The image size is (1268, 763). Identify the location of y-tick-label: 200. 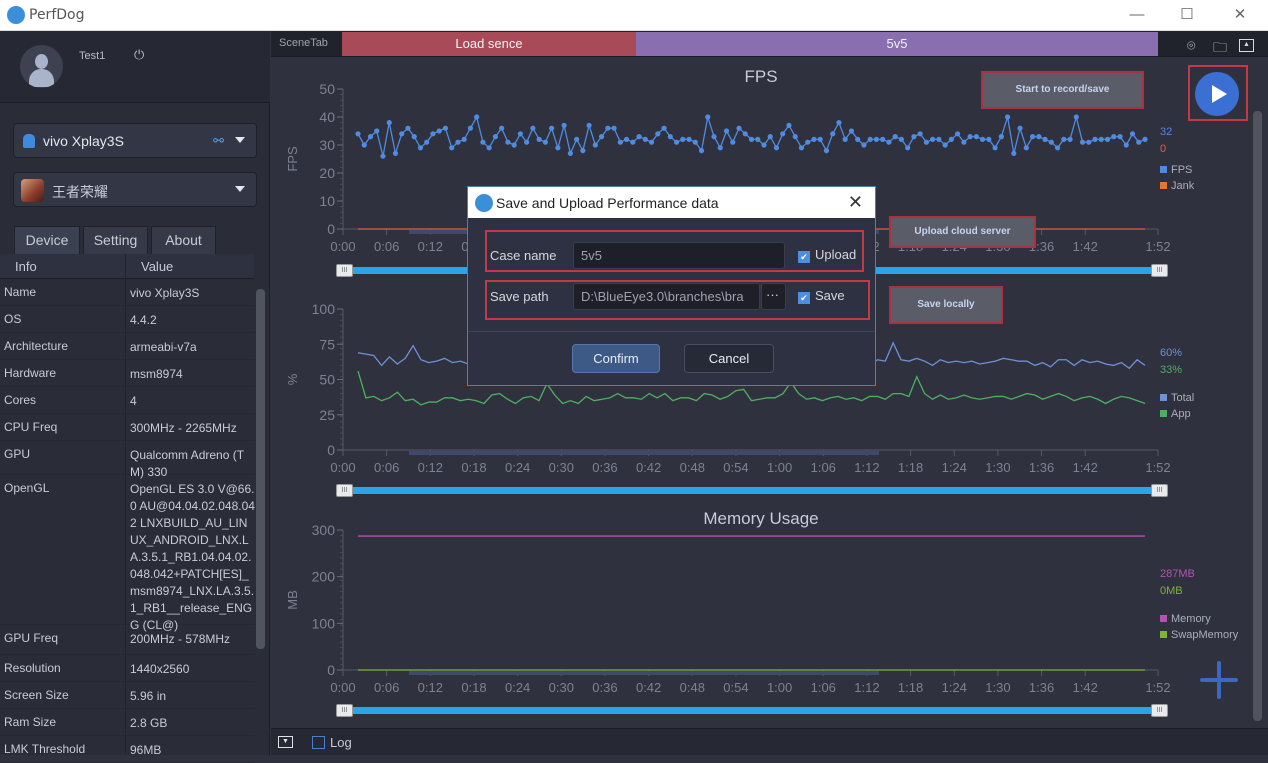
(324, 577).